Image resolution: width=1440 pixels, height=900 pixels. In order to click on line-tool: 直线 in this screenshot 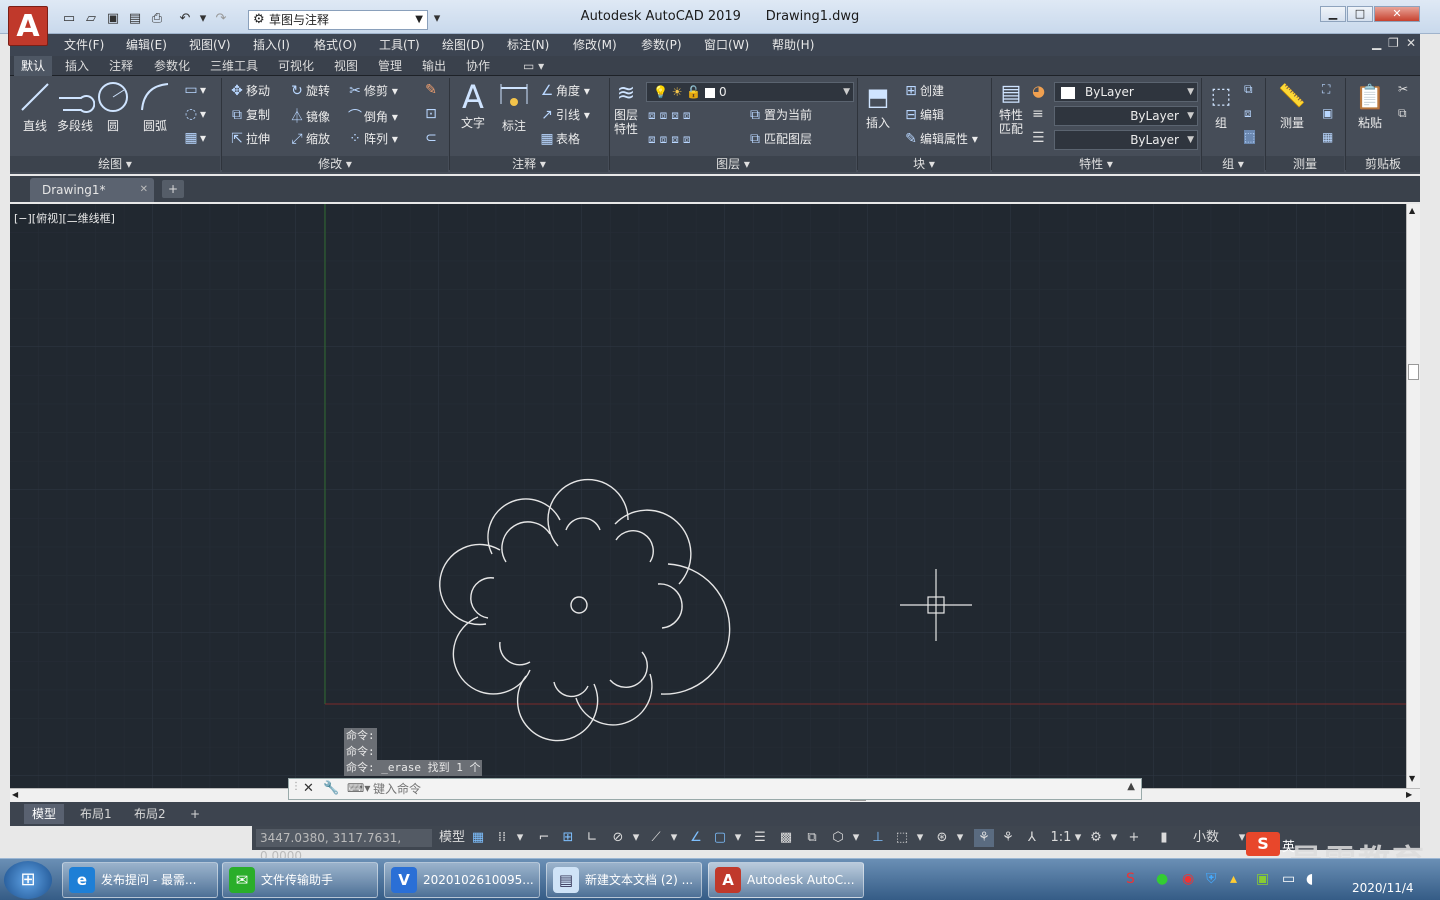, I will do `click(35, 107)`.